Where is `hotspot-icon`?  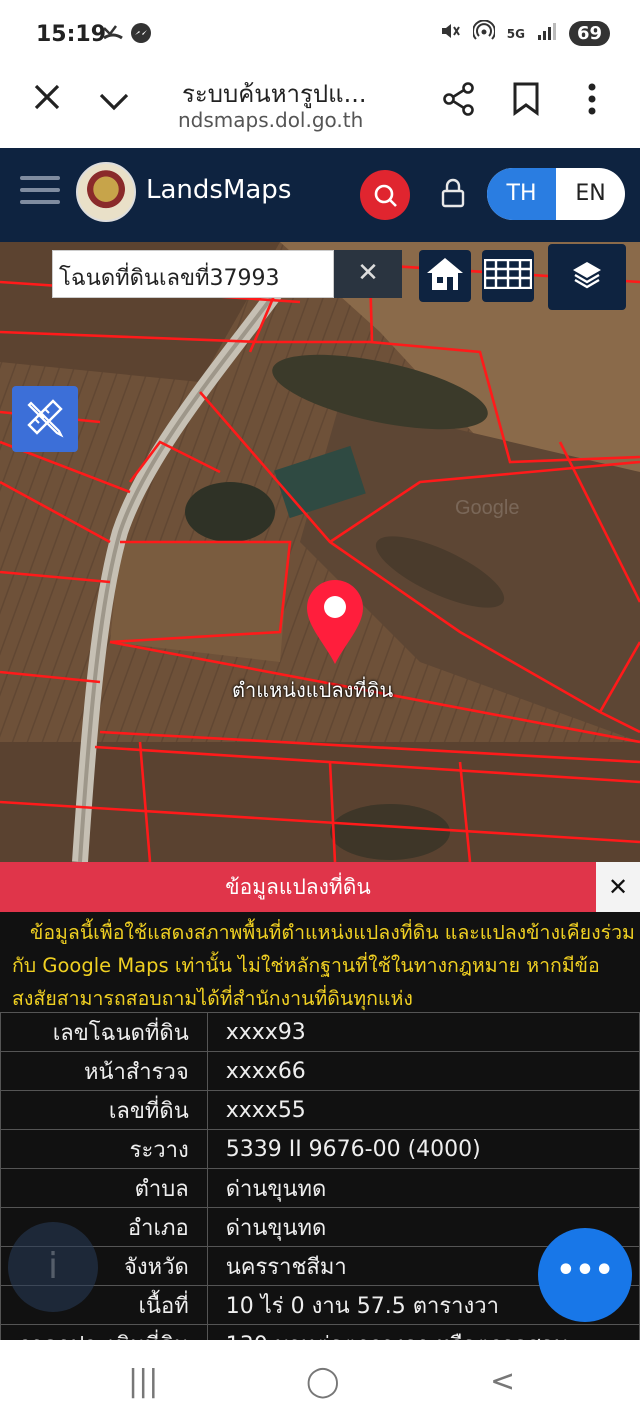
hotspot-icon is located at coordinates (483, 33).